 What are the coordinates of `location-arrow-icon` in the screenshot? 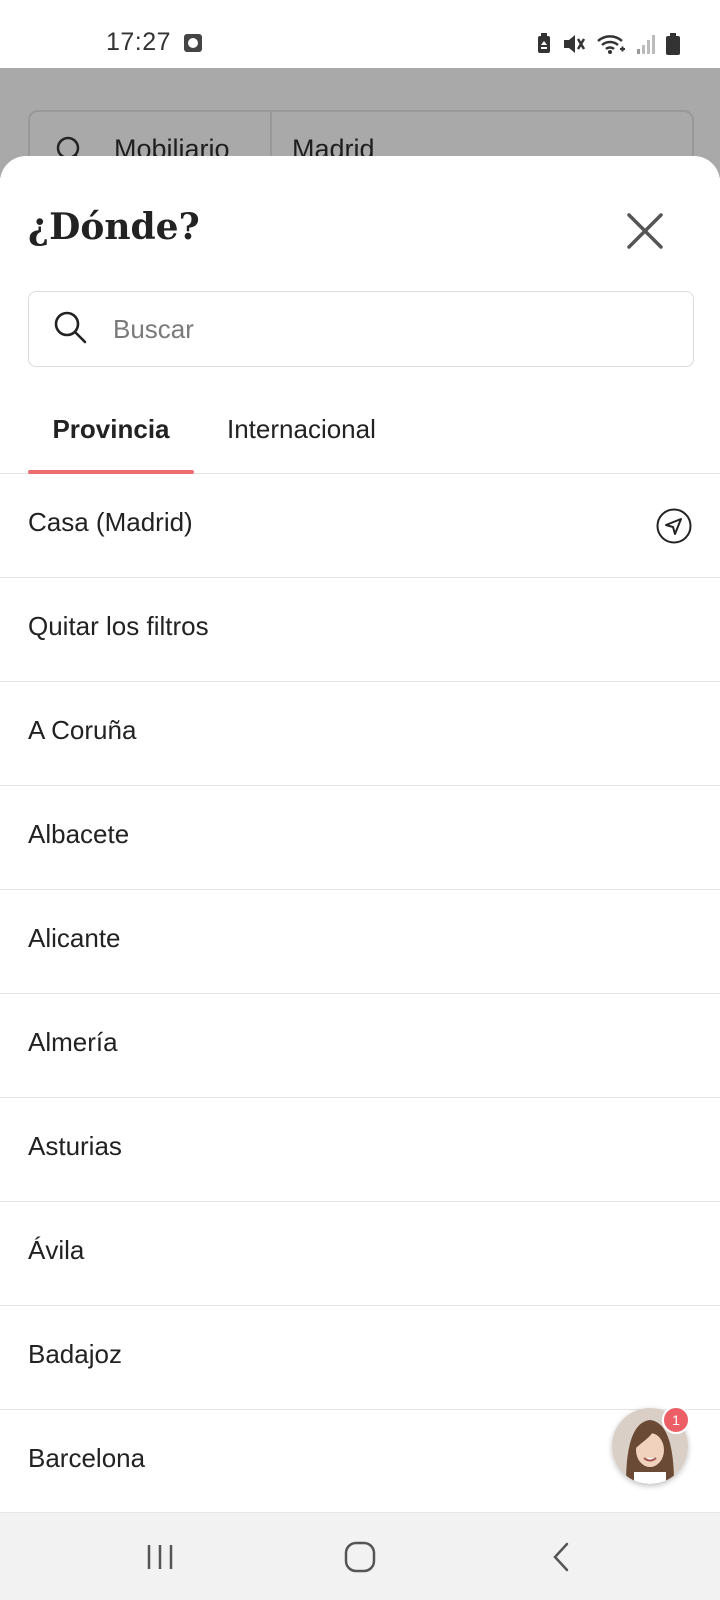 It's located at (674, 526).